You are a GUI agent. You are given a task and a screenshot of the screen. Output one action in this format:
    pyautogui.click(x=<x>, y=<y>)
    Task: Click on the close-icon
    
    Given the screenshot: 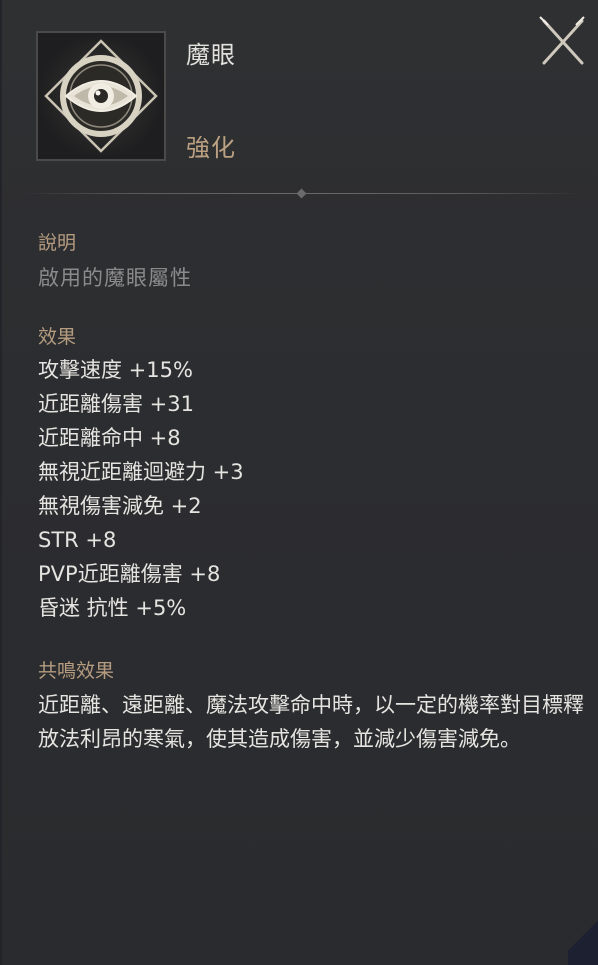 What is the action you would take?
    pyautogui.click(x=562, y=40)
    